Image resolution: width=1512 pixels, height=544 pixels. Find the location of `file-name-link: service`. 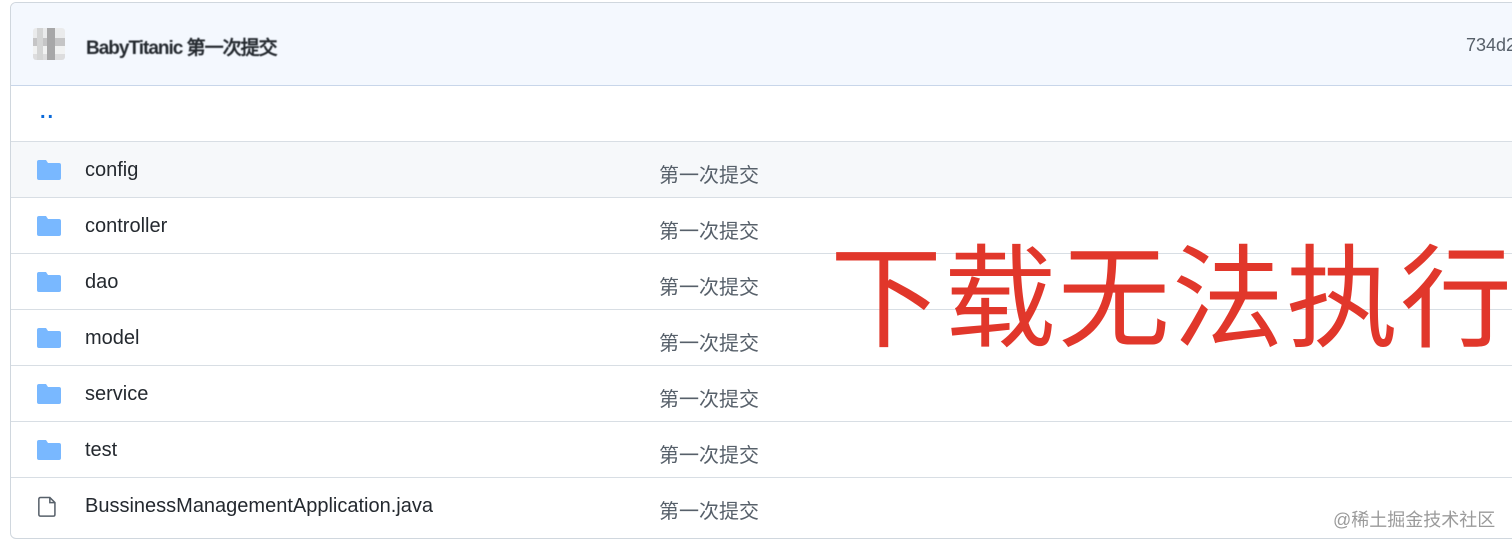

file-name-link: service is located at coordinates (116, 394).